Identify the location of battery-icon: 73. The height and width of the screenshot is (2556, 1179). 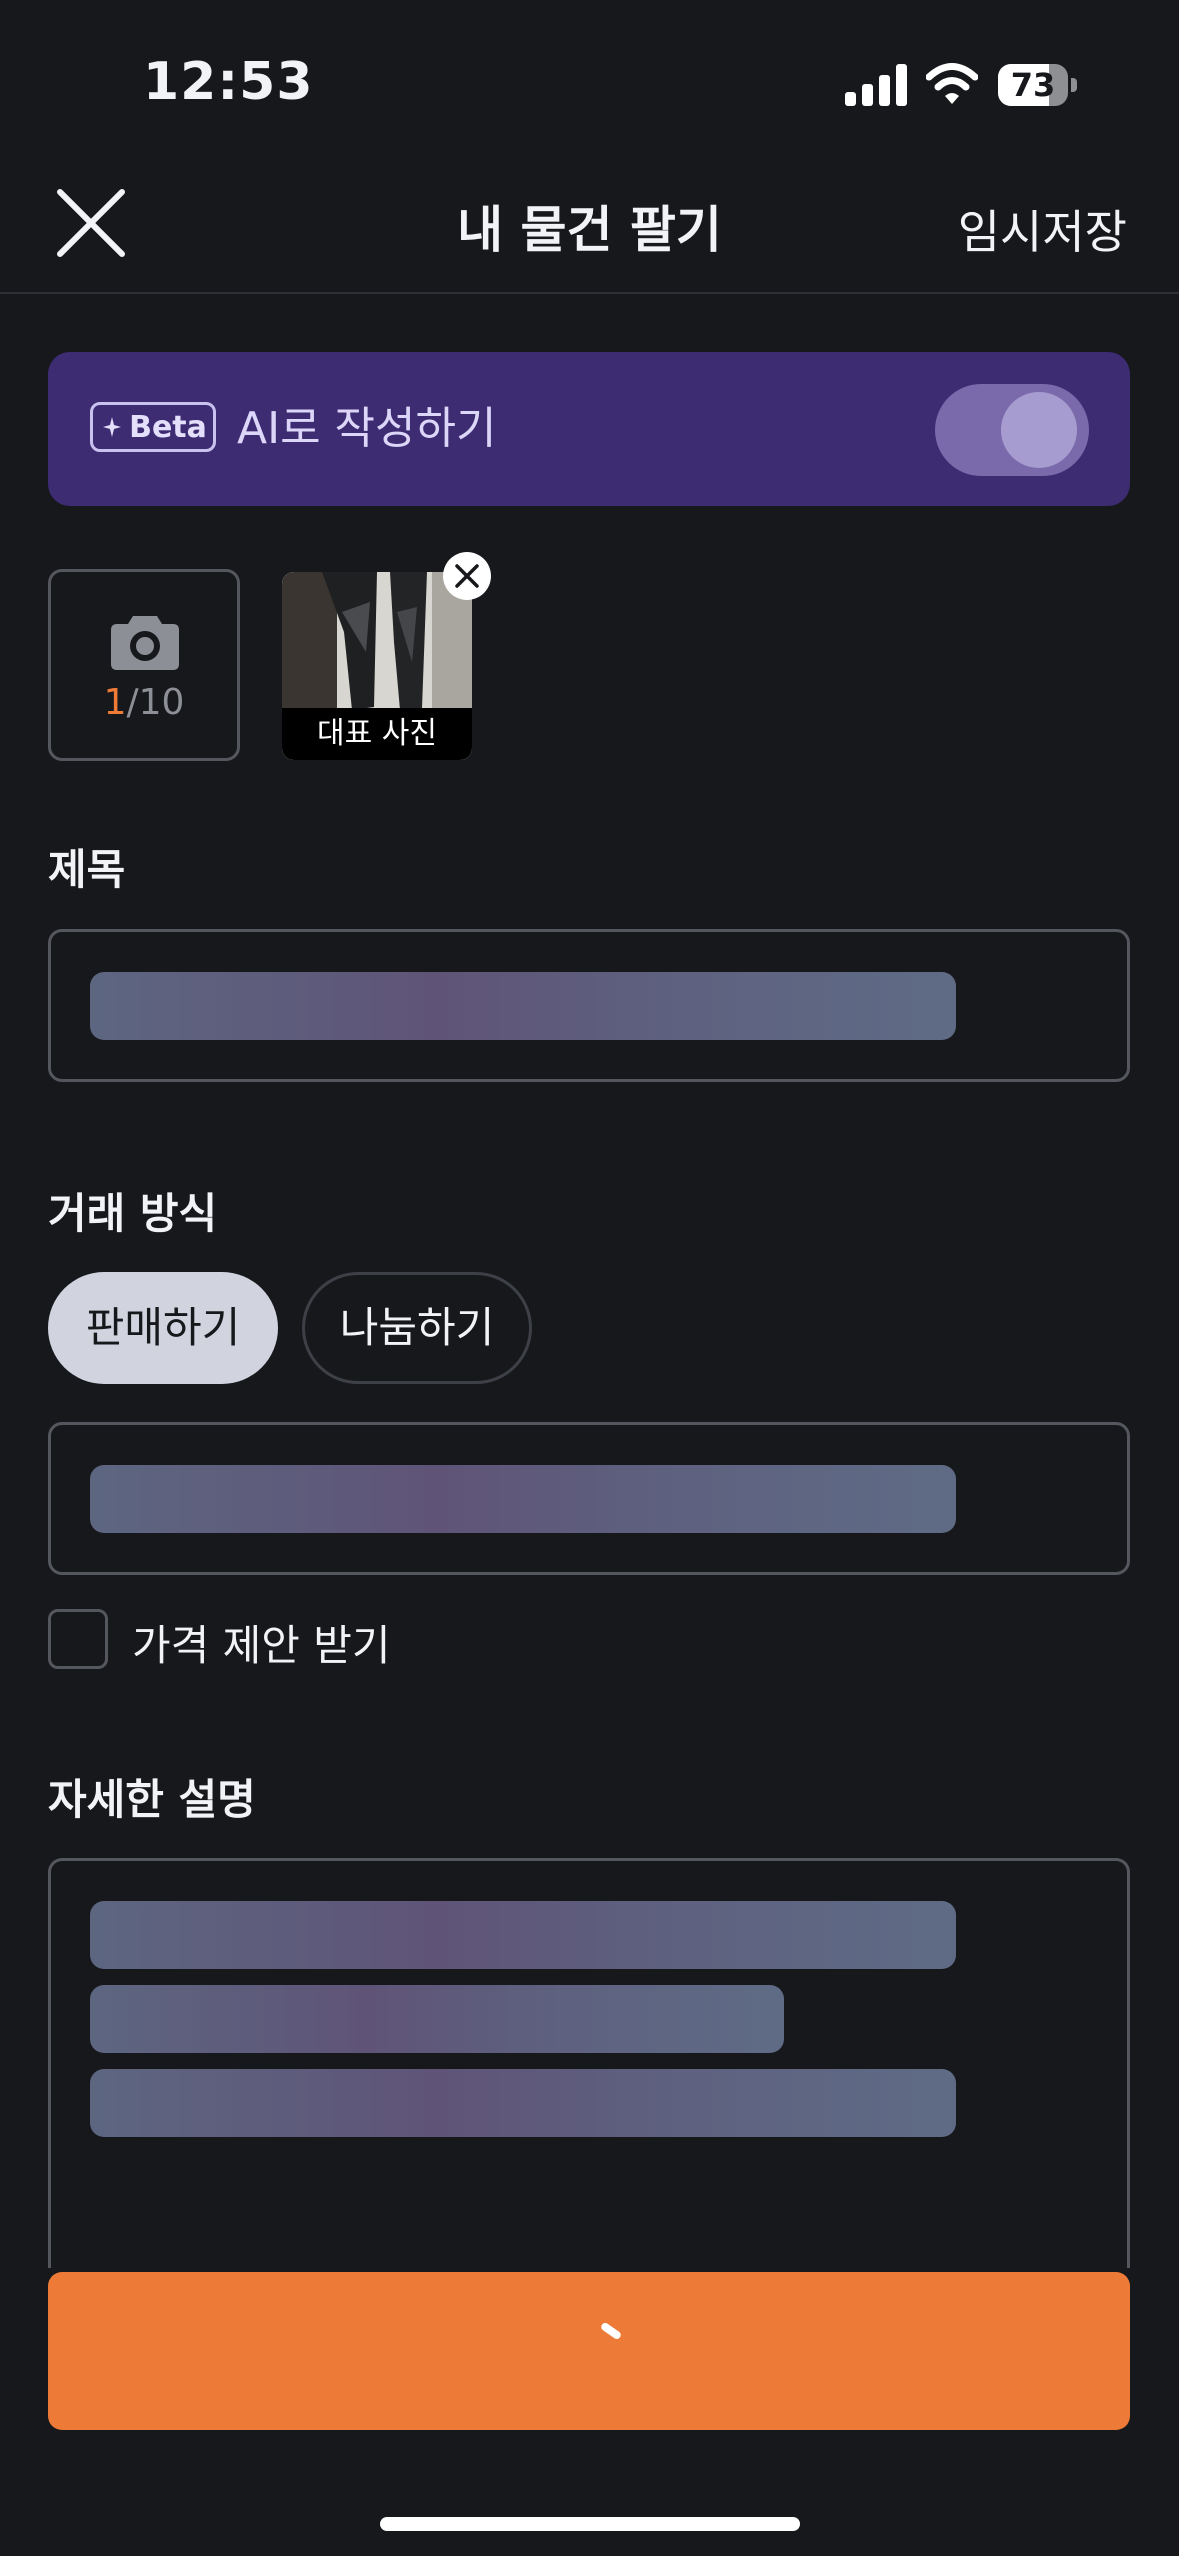
(1038, 85).